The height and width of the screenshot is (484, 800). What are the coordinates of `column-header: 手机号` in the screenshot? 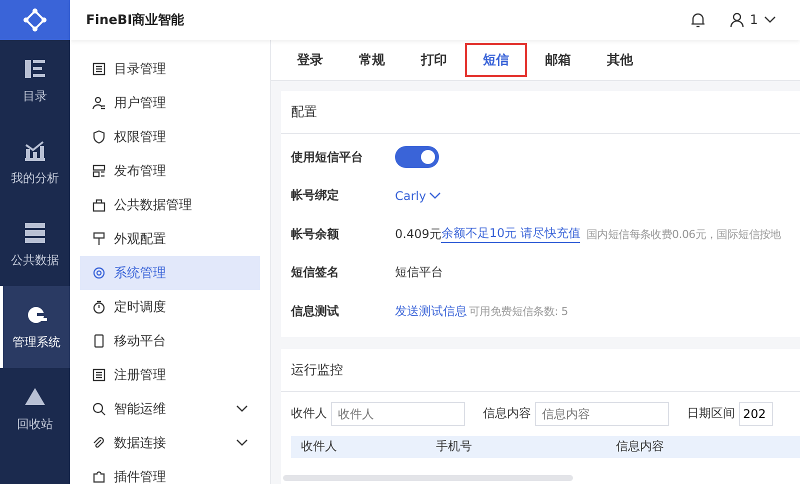 It's located at (454, 446).